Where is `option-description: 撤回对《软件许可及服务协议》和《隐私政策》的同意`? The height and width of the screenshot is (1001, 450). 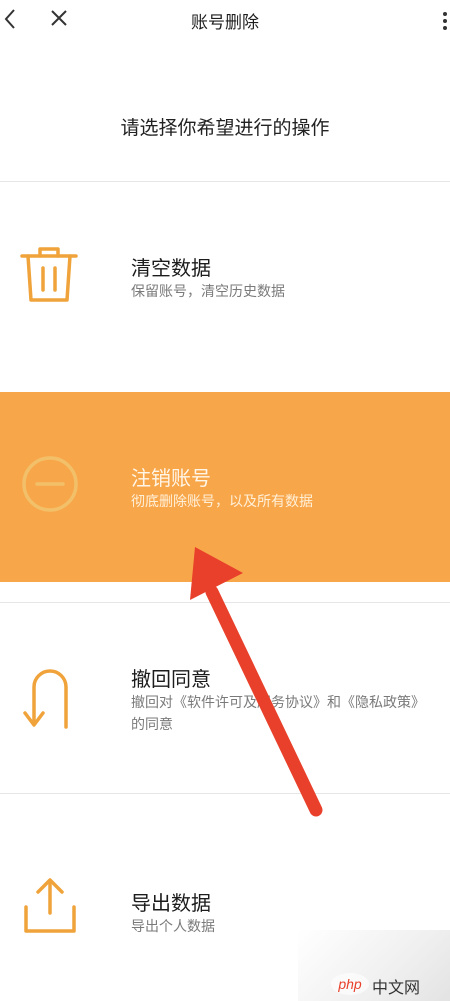
option-description: 撤回对《软件许可及服务协议》和《隐私政策》的同意 is located at coordinates (274, 714).